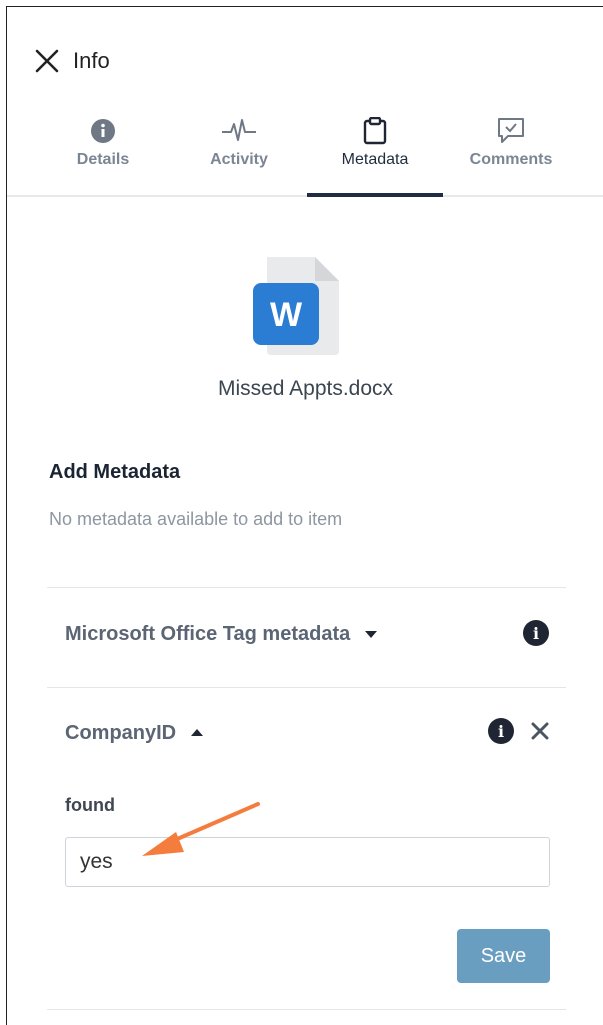 This screenshot has height=1025, width=603. What do you see at coordinates (371, 634) in the screenshot?
I see `caret-down-icon` at bounding box center [371, 634].